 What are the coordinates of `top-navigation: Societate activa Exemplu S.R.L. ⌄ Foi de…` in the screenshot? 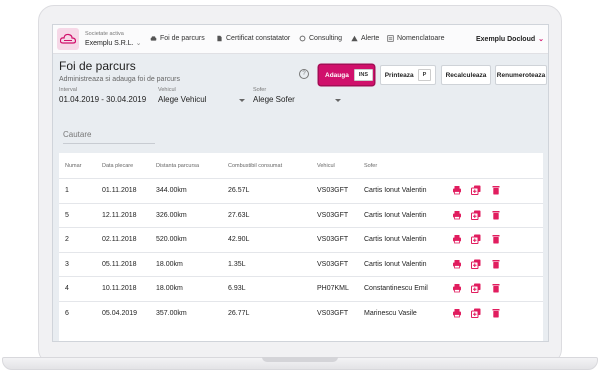 It's located at (300, 39).